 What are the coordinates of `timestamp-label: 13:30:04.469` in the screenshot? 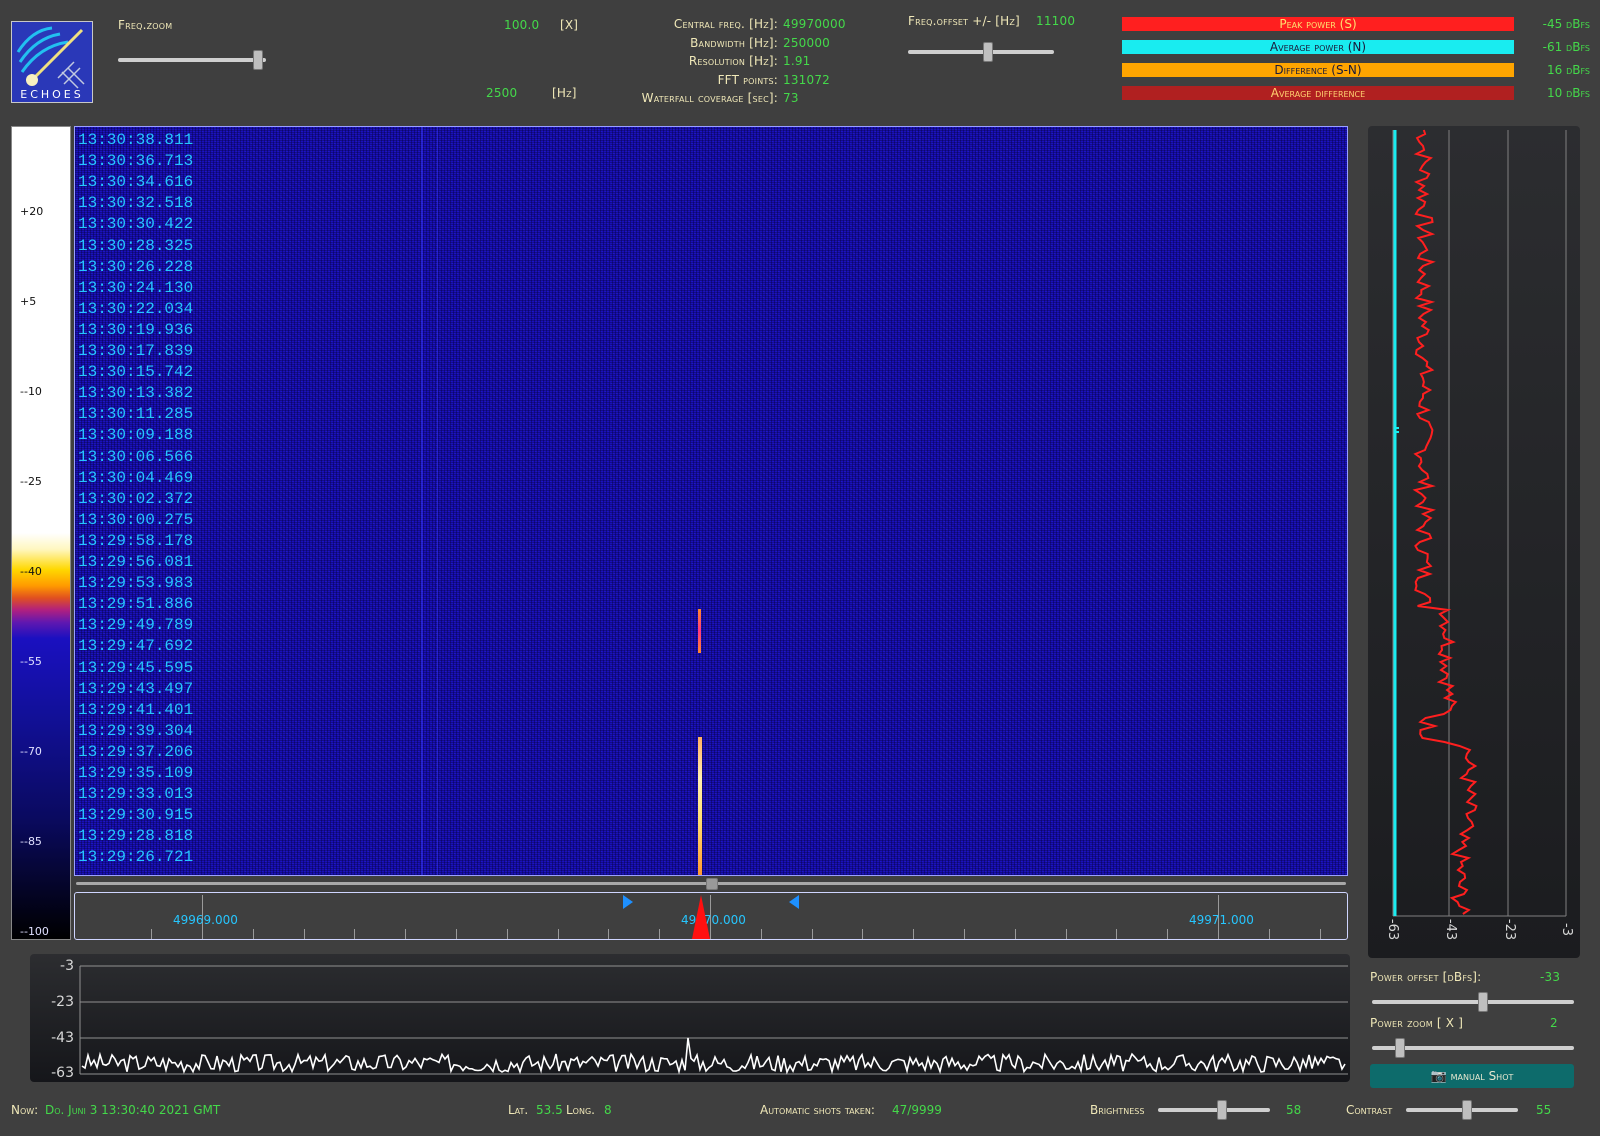 It's located at (136, 477).